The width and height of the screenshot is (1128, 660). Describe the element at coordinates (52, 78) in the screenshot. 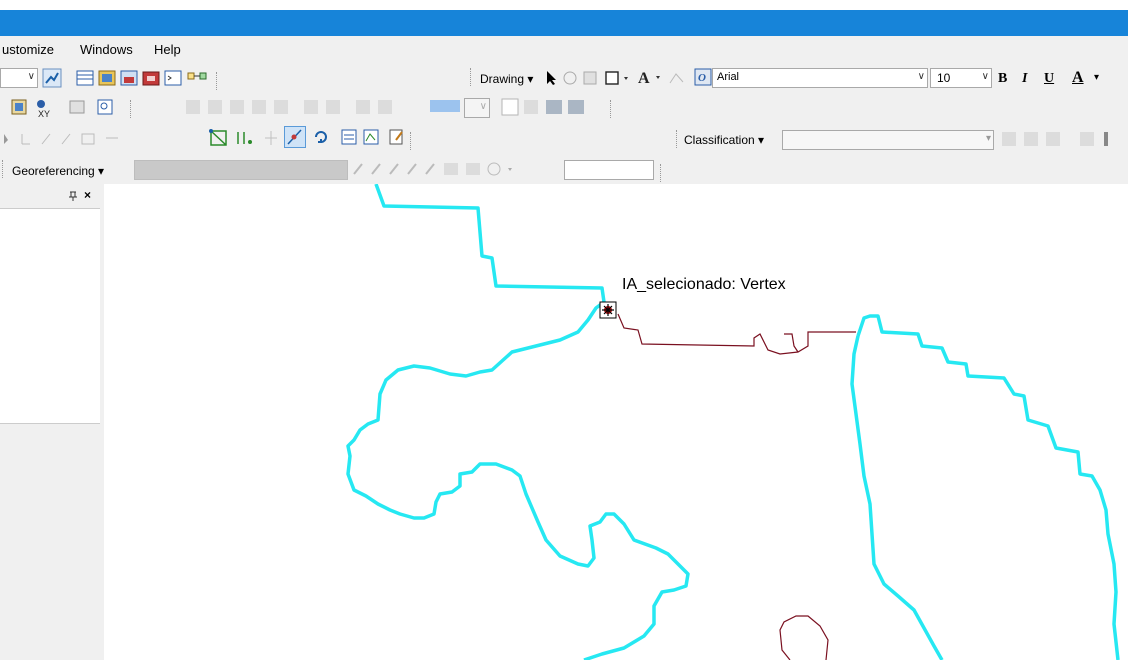

I see `editor-sketch-icon` at that location.